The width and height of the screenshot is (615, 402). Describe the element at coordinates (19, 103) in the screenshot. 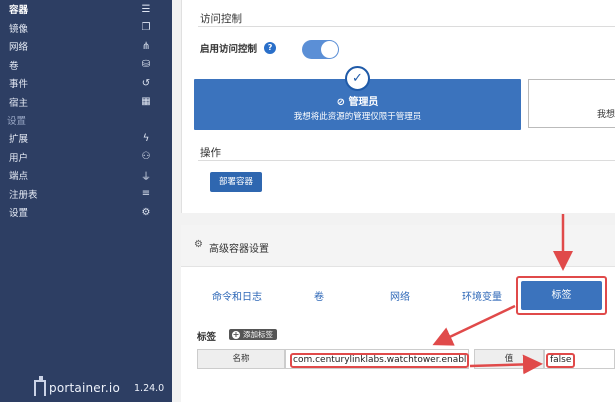

I see `sidebar-item-label: 宿主` at that location.